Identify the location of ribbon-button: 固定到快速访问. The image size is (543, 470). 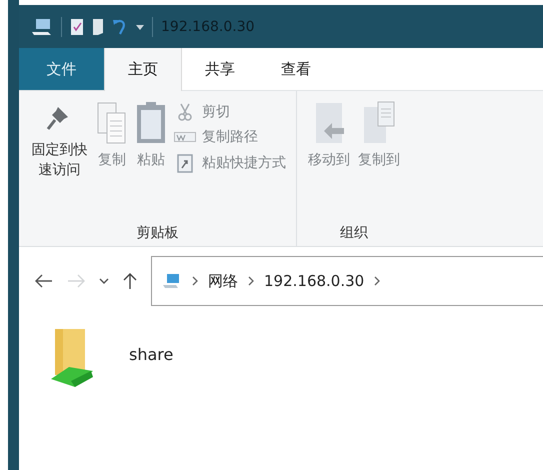
(59, 140).